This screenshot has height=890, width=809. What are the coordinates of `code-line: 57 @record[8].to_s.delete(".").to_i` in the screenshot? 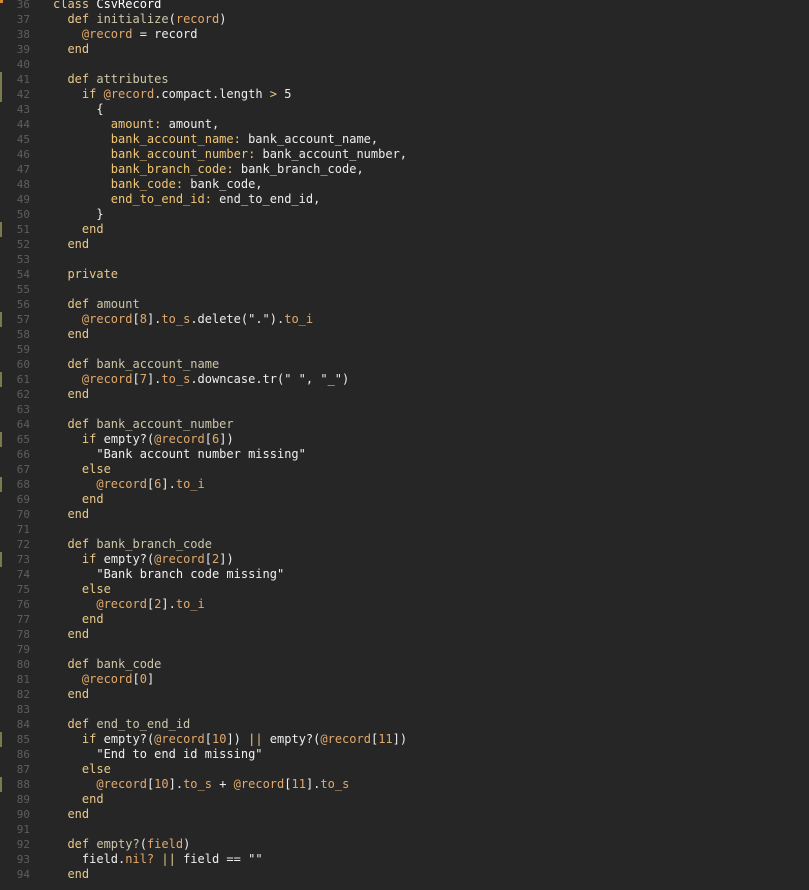 It's located at (404, 319).